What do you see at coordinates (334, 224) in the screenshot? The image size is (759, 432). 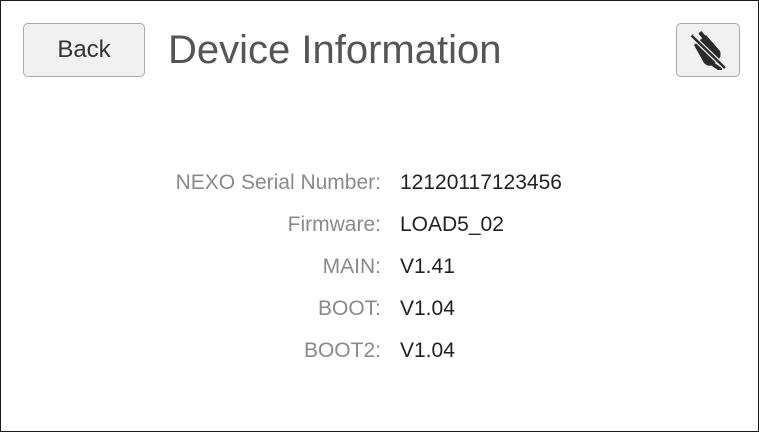 I see `firmware-label: Firmware:` at bounding box center [334, 224].